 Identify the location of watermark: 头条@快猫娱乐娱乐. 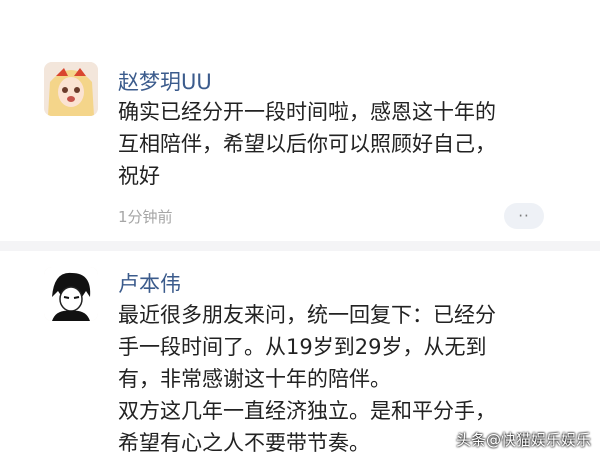
(524, 440).